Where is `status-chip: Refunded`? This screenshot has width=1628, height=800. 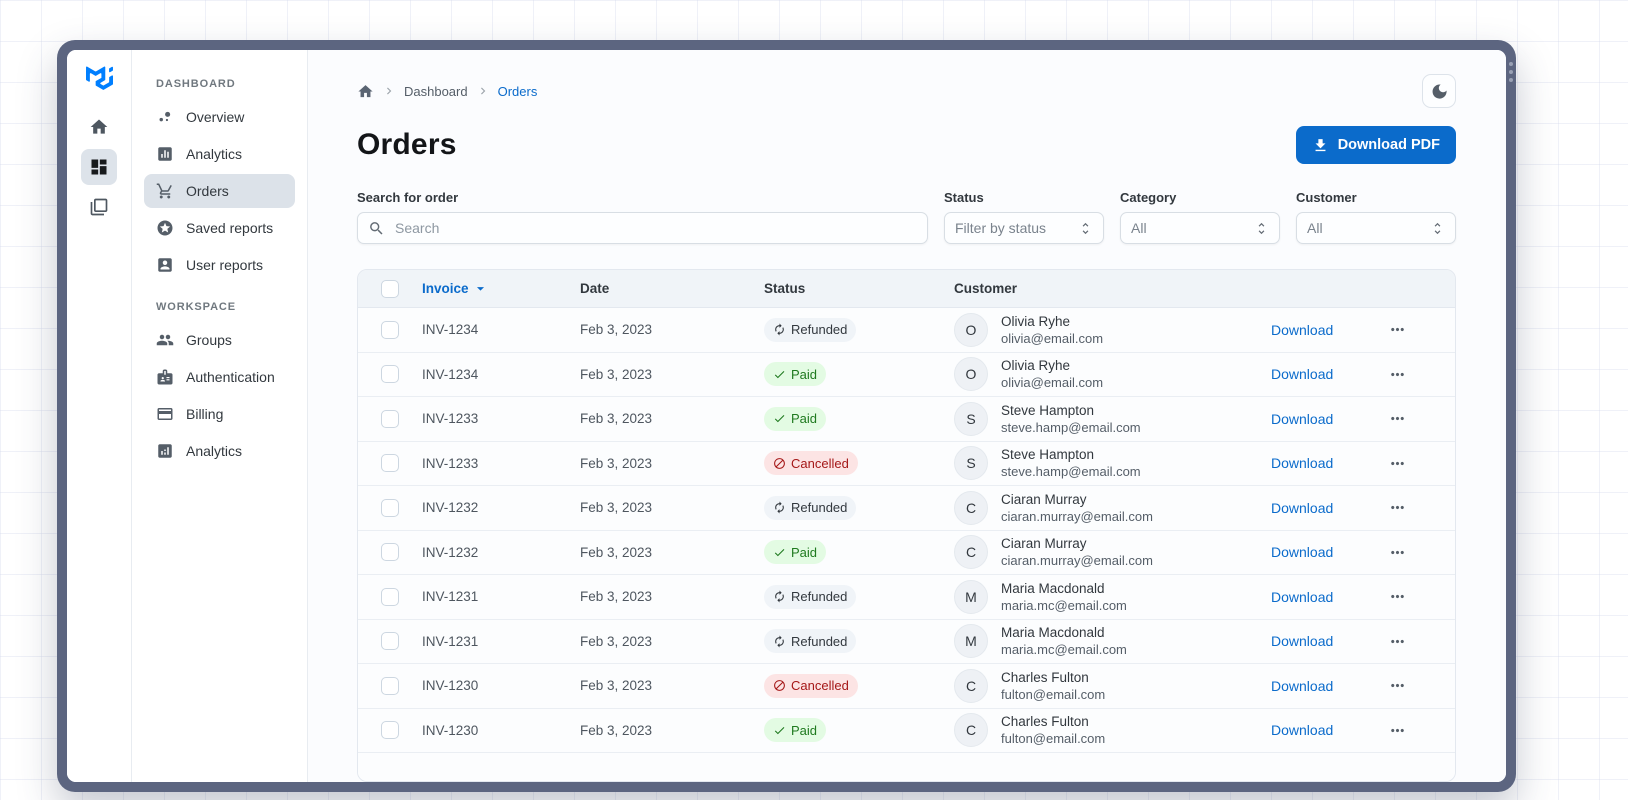 status-chip: Refunded is located at coordinates (810, 507).